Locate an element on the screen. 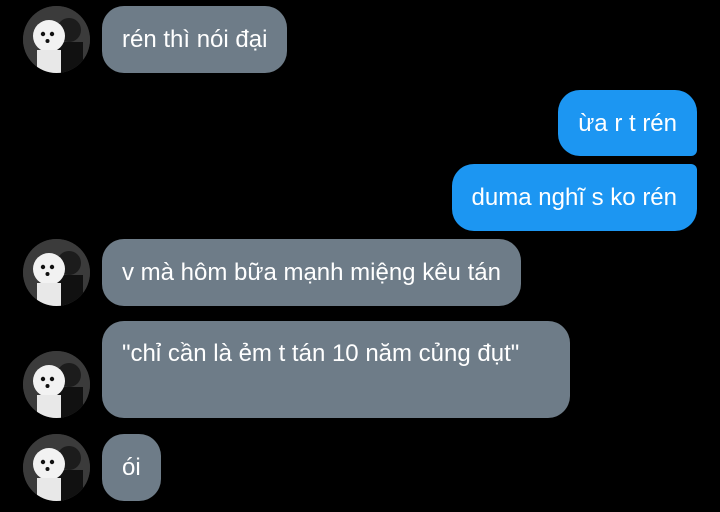 The image size is (720, 512). message-bubble-incoming: "chỉ cần là ẻm t tán 10 năm củng đụt" is located at coordinates (336, 369).